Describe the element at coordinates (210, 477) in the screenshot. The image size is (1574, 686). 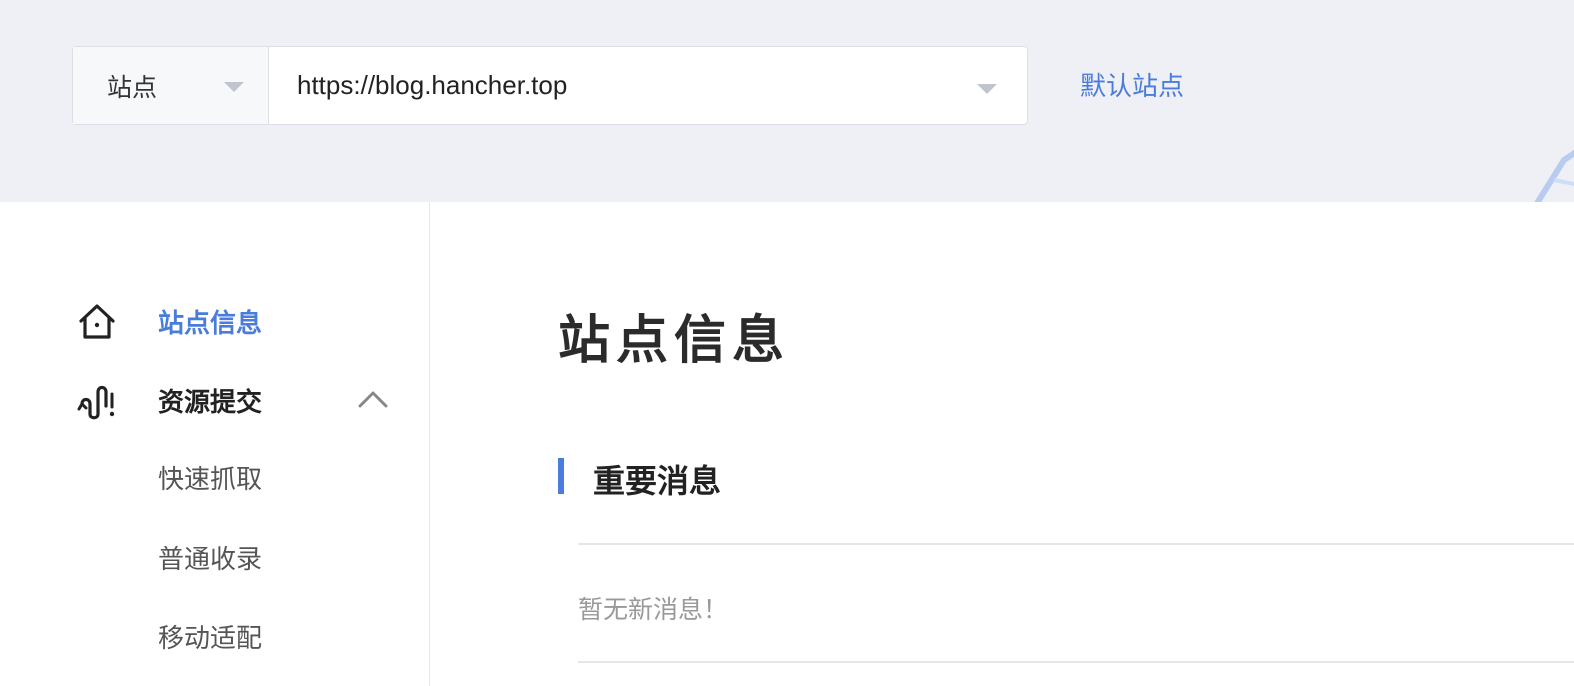
I see `sidebar-subitem-fast-crawl: 快速抓取` at that location.